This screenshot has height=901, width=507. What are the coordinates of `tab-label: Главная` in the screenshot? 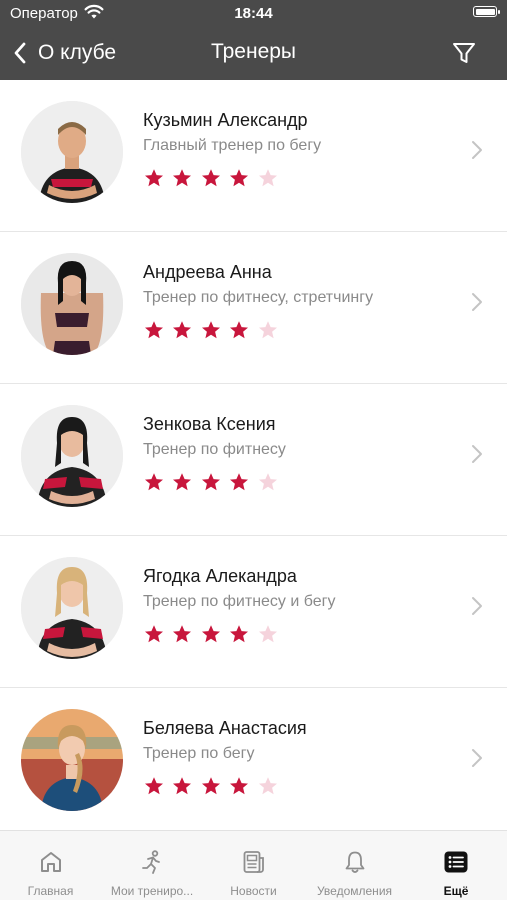 It's located at (50, 891).